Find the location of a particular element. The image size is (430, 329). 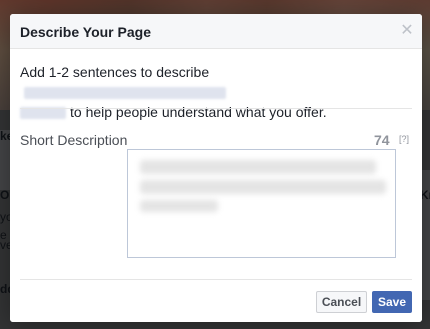

dialog-footer: Cancel Save is located at coordinates (216, 301).